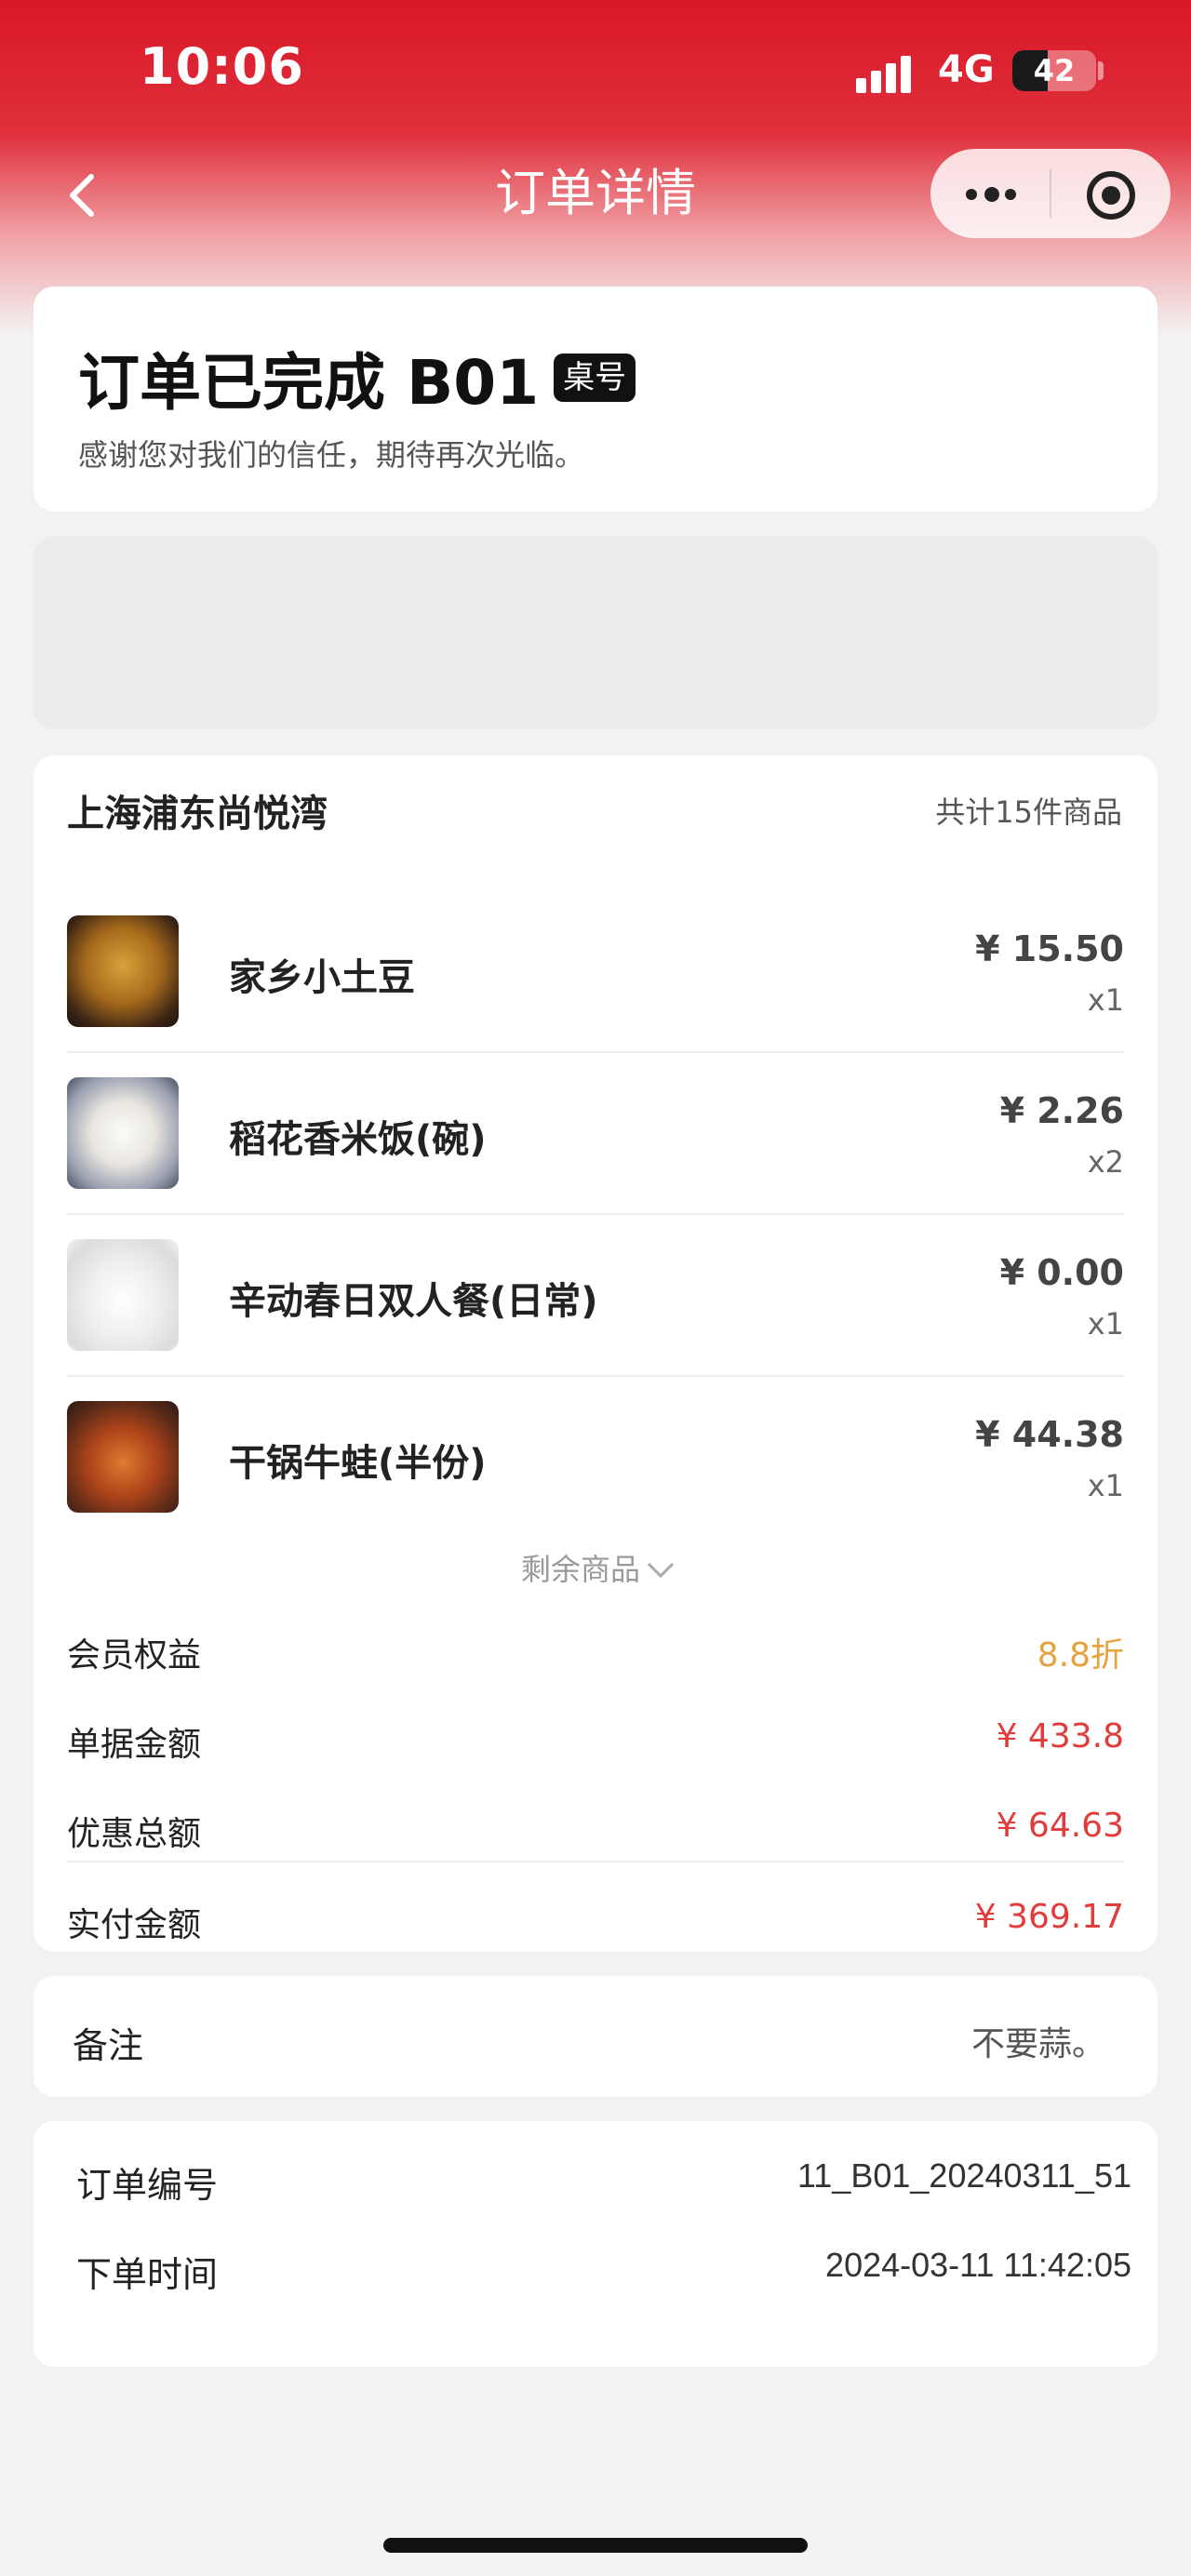  I want to click on battery-icon: 42, so click(1054, 70).